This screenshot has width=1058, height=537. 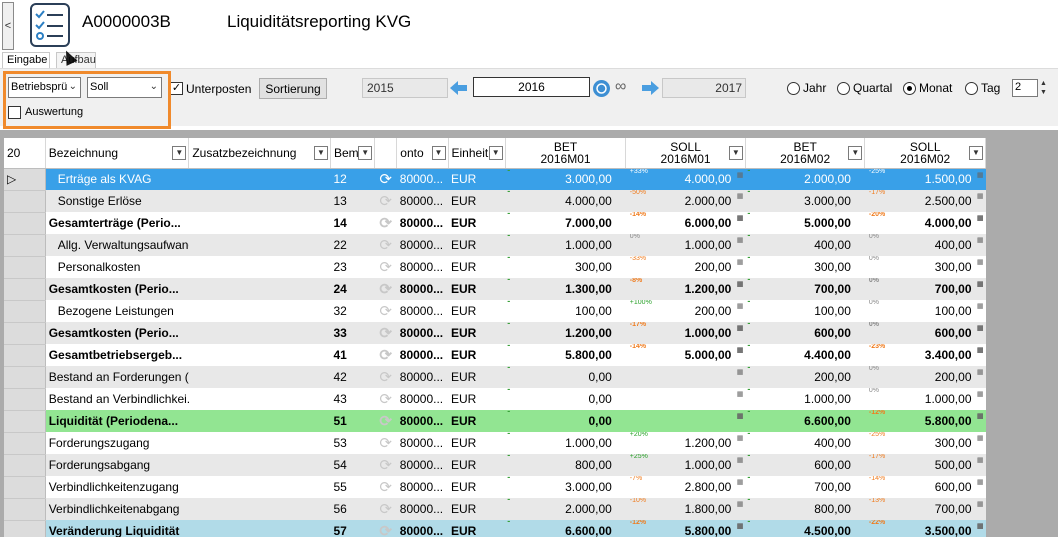 What do you see at coordinates (805, 377) in the screenshot?
I see `cell-bet-m02: - 200,00` at bounding box center [805, 377].